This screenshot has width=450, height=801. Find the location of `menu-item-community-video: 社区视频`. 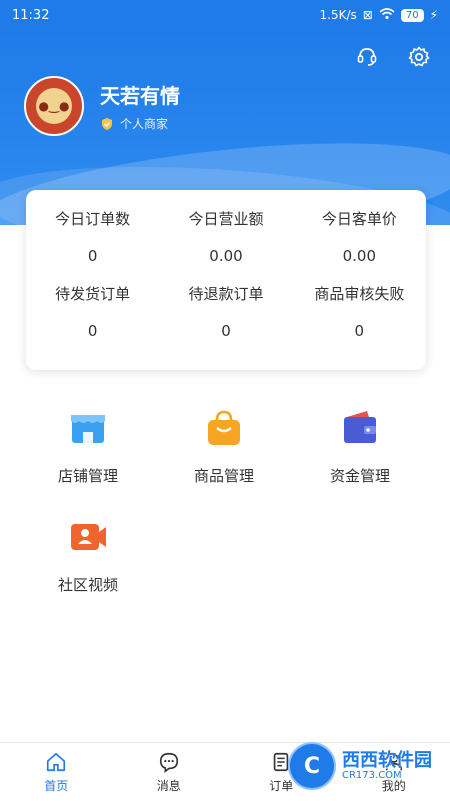

menu-item-community-video: 社区视频 is located at coordinates (88, 554).